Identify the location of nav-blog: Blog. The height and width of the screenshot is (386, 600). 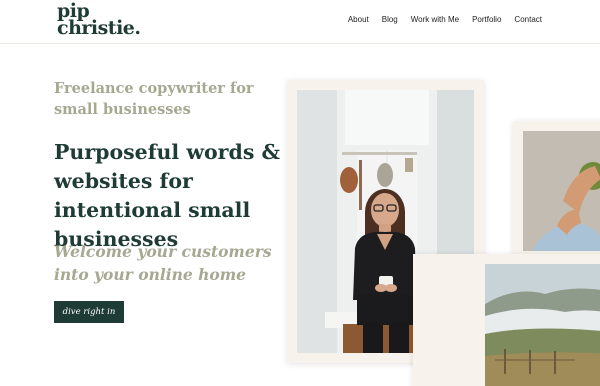
(390, 19).